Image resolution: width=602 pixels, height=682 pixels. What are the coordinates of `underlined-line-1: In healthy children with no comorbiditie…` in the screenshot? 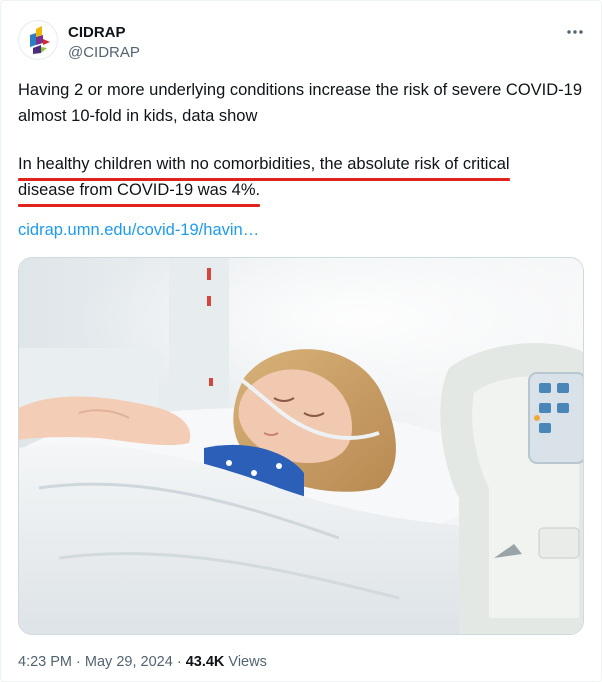 It's located at (264, 166).